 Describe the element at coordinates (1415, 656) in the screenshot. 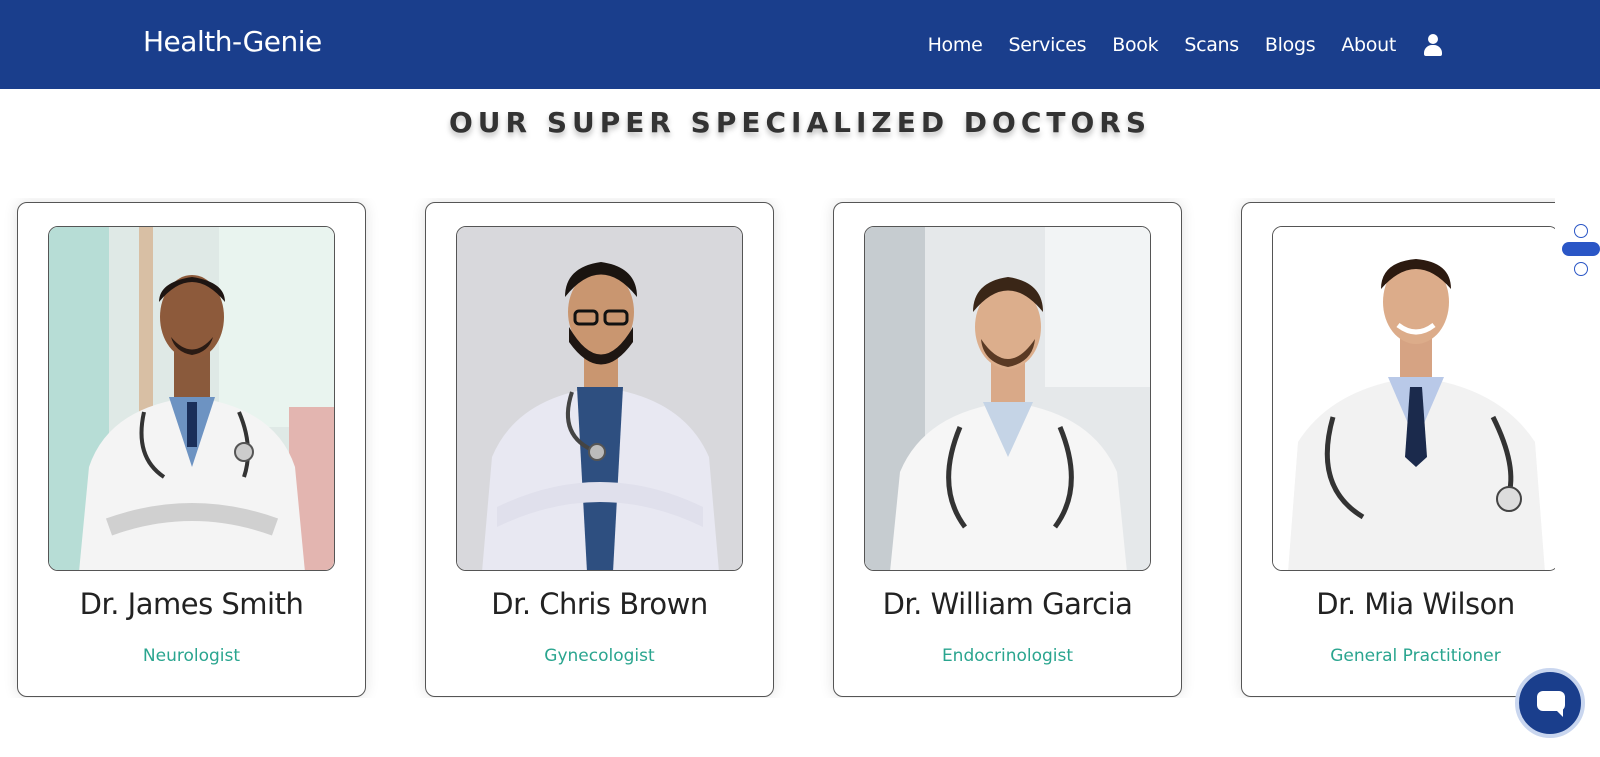

I see `doctor-specialty: General Practitioner` at that location.